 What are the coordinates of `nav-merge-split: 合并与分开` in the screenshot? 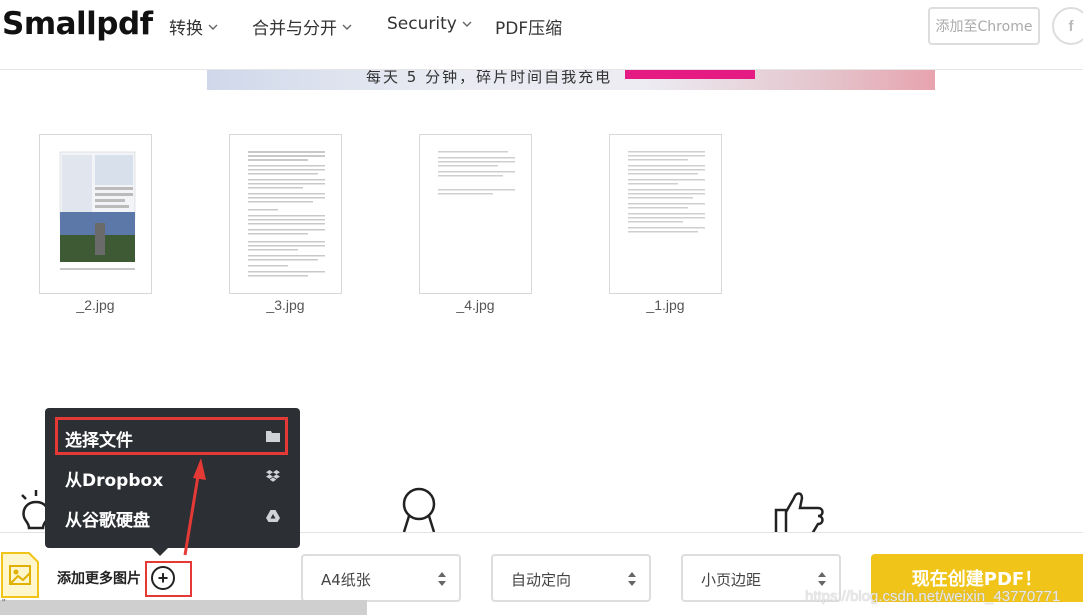 It's located at (302, 26).